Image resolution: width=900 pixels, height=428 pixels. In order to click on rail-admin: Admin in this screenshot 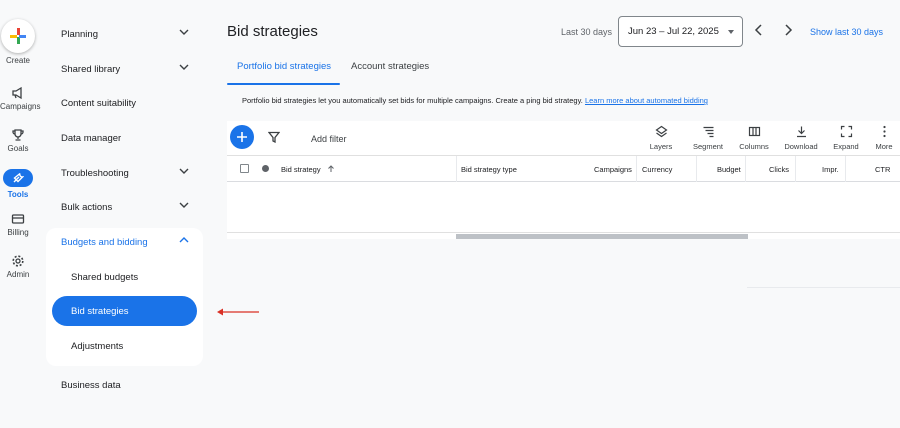, I will do `click(18, 266)`.